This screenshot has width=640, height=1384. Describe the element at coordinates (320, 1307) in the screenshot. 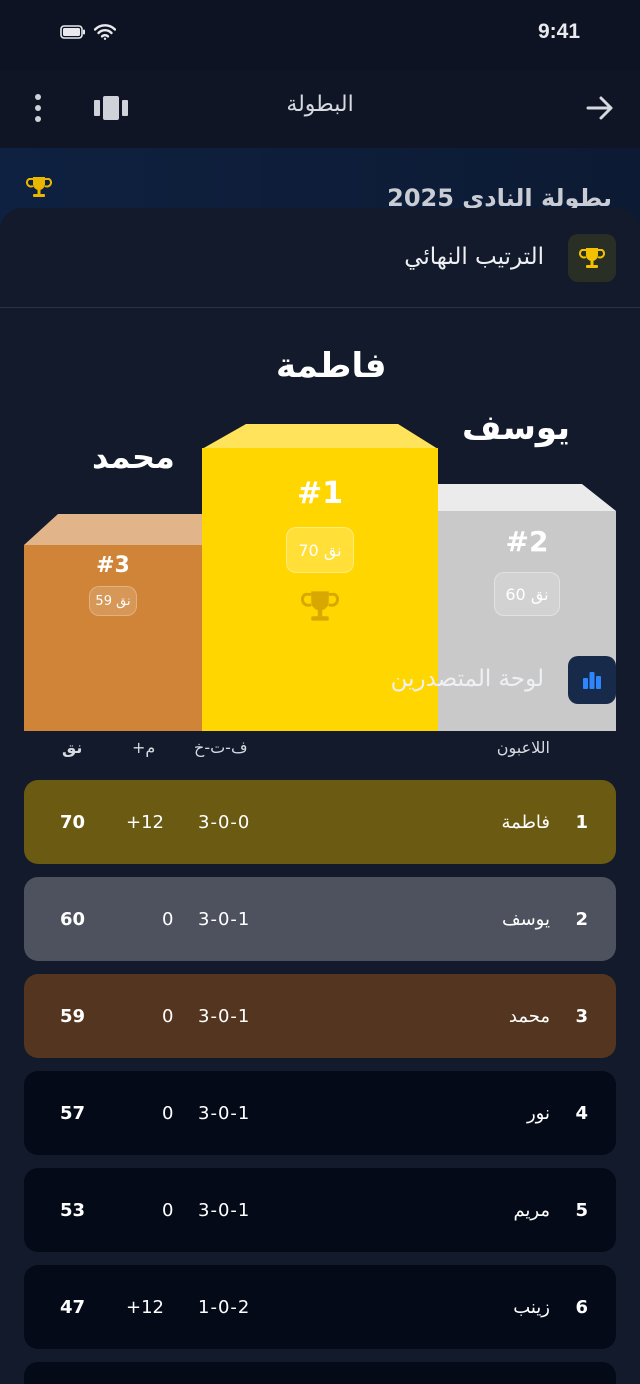

I see `table-row: 6 زينب 1-0-2 +12 47` at that location.